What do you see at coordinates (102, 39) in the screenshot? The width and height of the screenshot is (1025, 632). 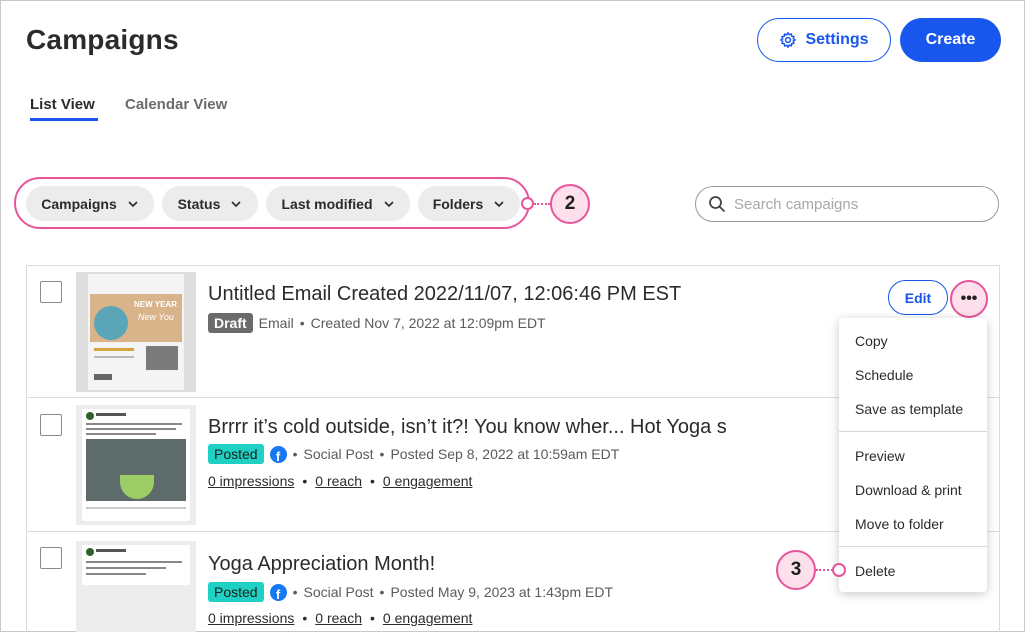 I see `page-title: Campaigns` at bounding box center [102, 39].